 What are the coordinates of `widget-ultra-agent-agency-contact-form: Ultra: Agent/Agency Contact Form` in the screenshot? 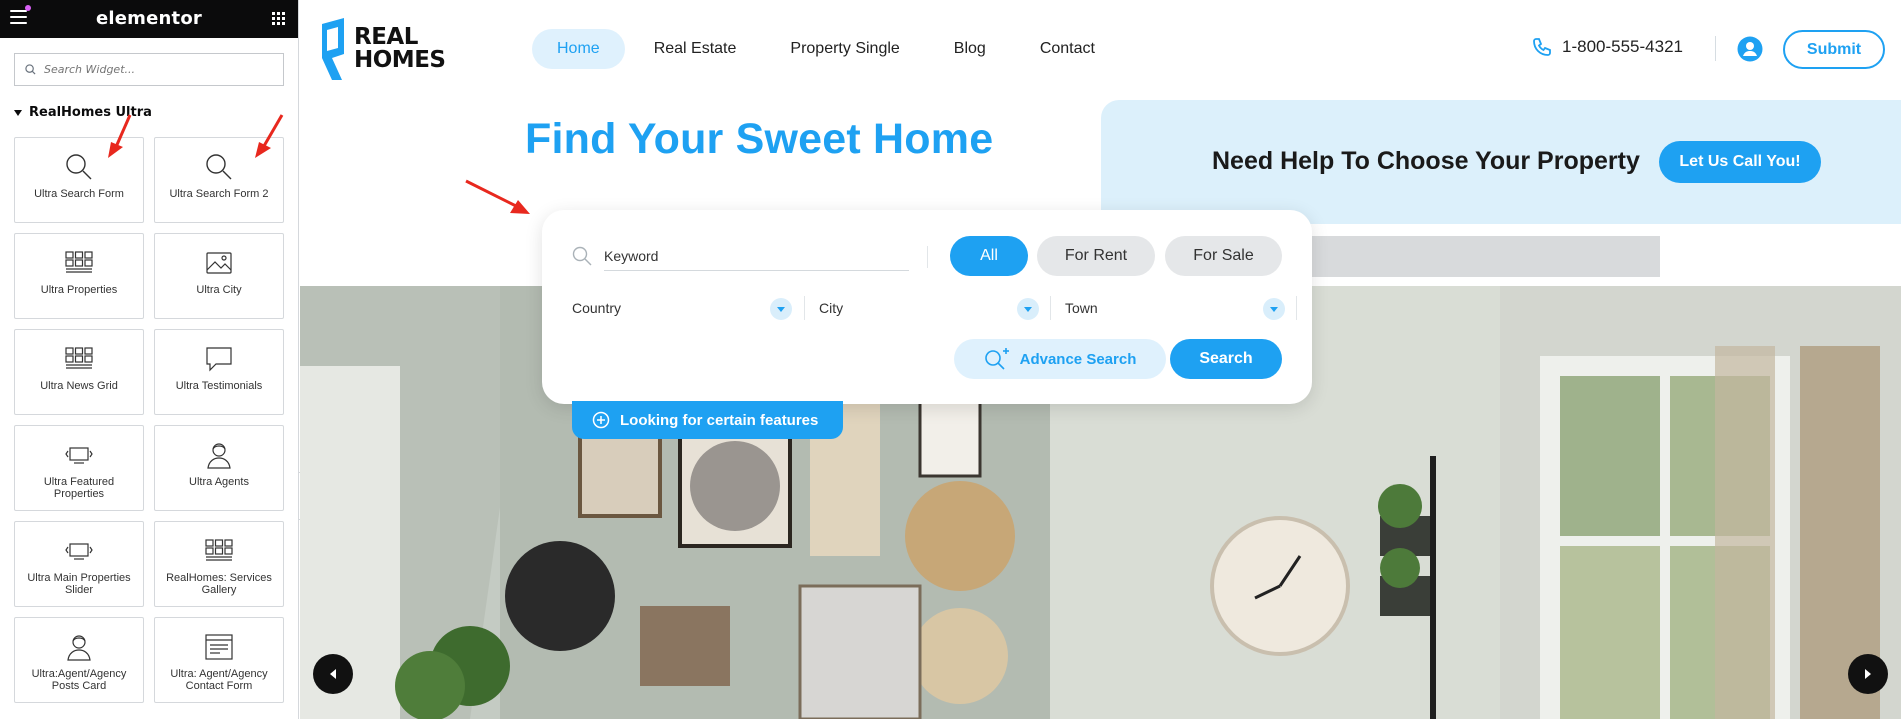 It's located at (219, 660).